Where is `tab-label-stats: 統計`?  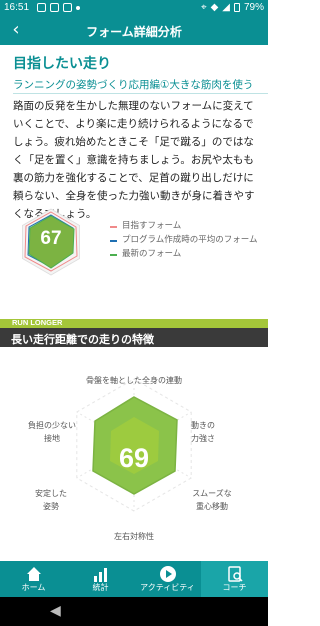
tab-label-stats: 統計 is located at coordinates (100, 587).